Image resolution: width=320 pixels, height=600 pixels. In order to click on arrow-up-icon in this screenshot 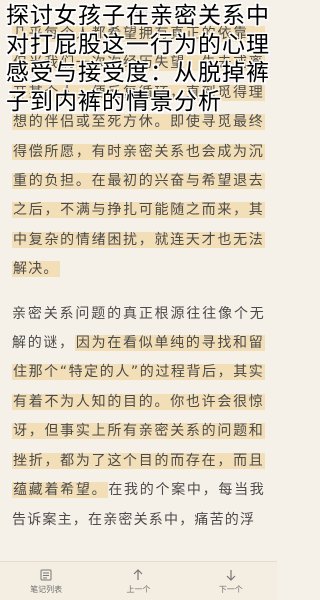, I will do `click(138, 574)`.